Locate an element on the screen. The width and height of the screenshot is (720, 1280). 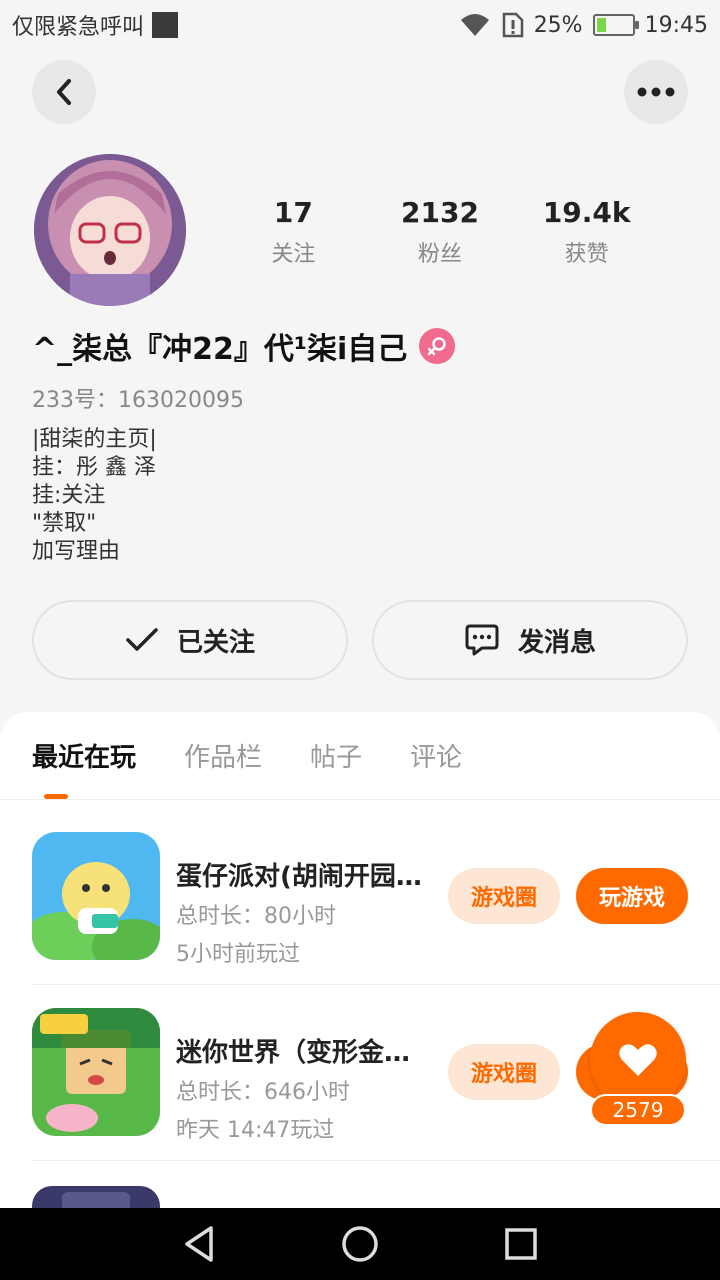
tab-label: 作品栏 is located at coordinates (223, 758).